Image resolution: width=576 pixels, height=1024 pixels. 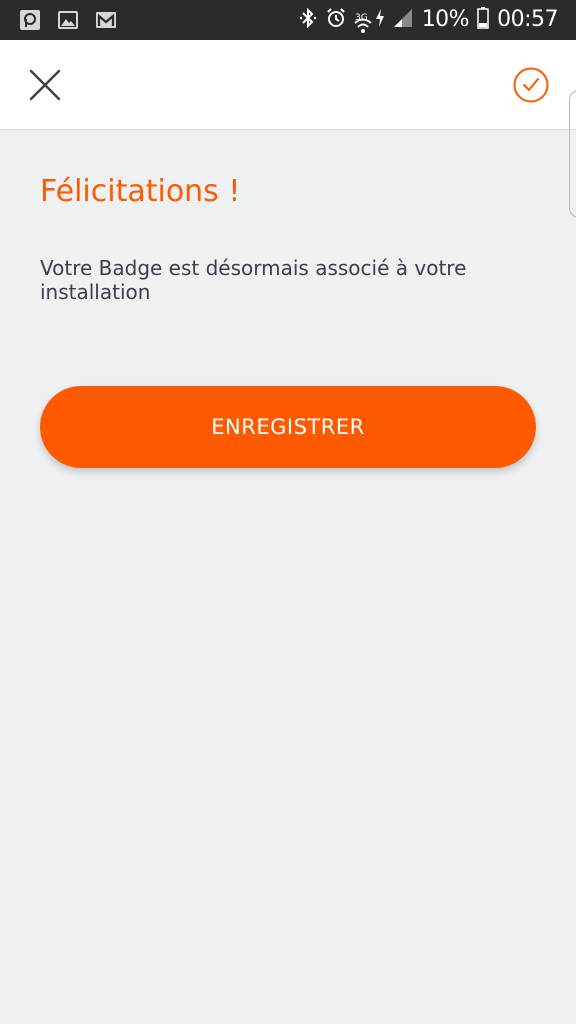 What do you see at coordinates (288, 20) in the screenshot?
I see `status-bar: 3G 10% 00:57` at bounding box center [288, 20].